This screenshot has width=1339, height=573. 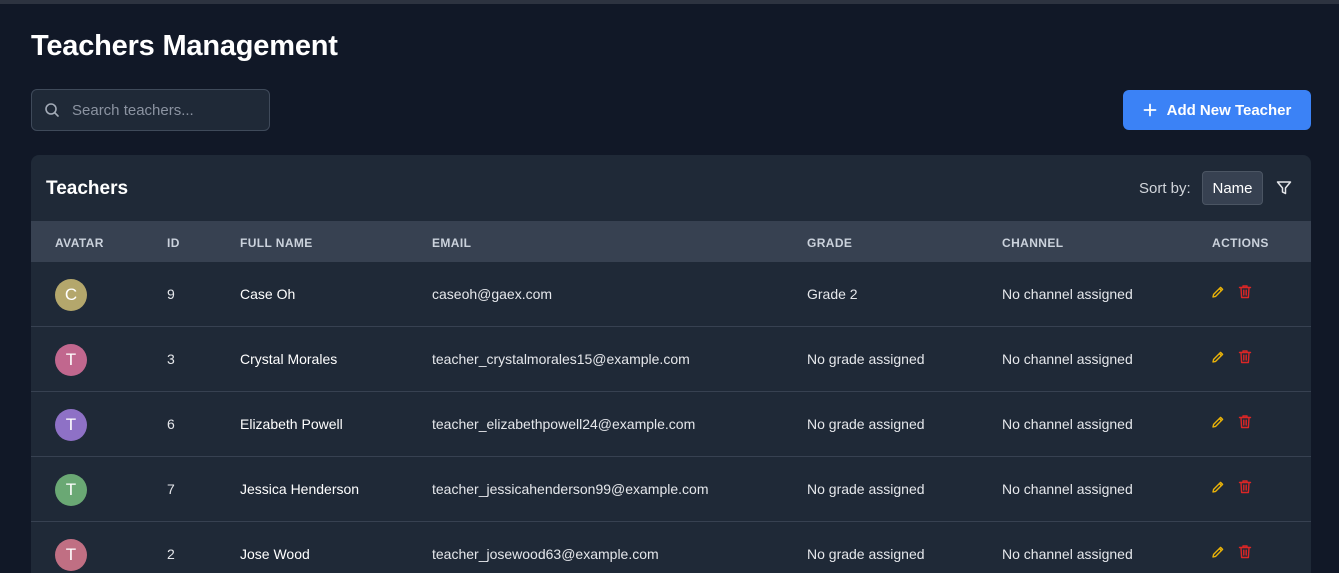 I want to click on card-header: Teachers Sort by: Name, so click(x=671, y=188).